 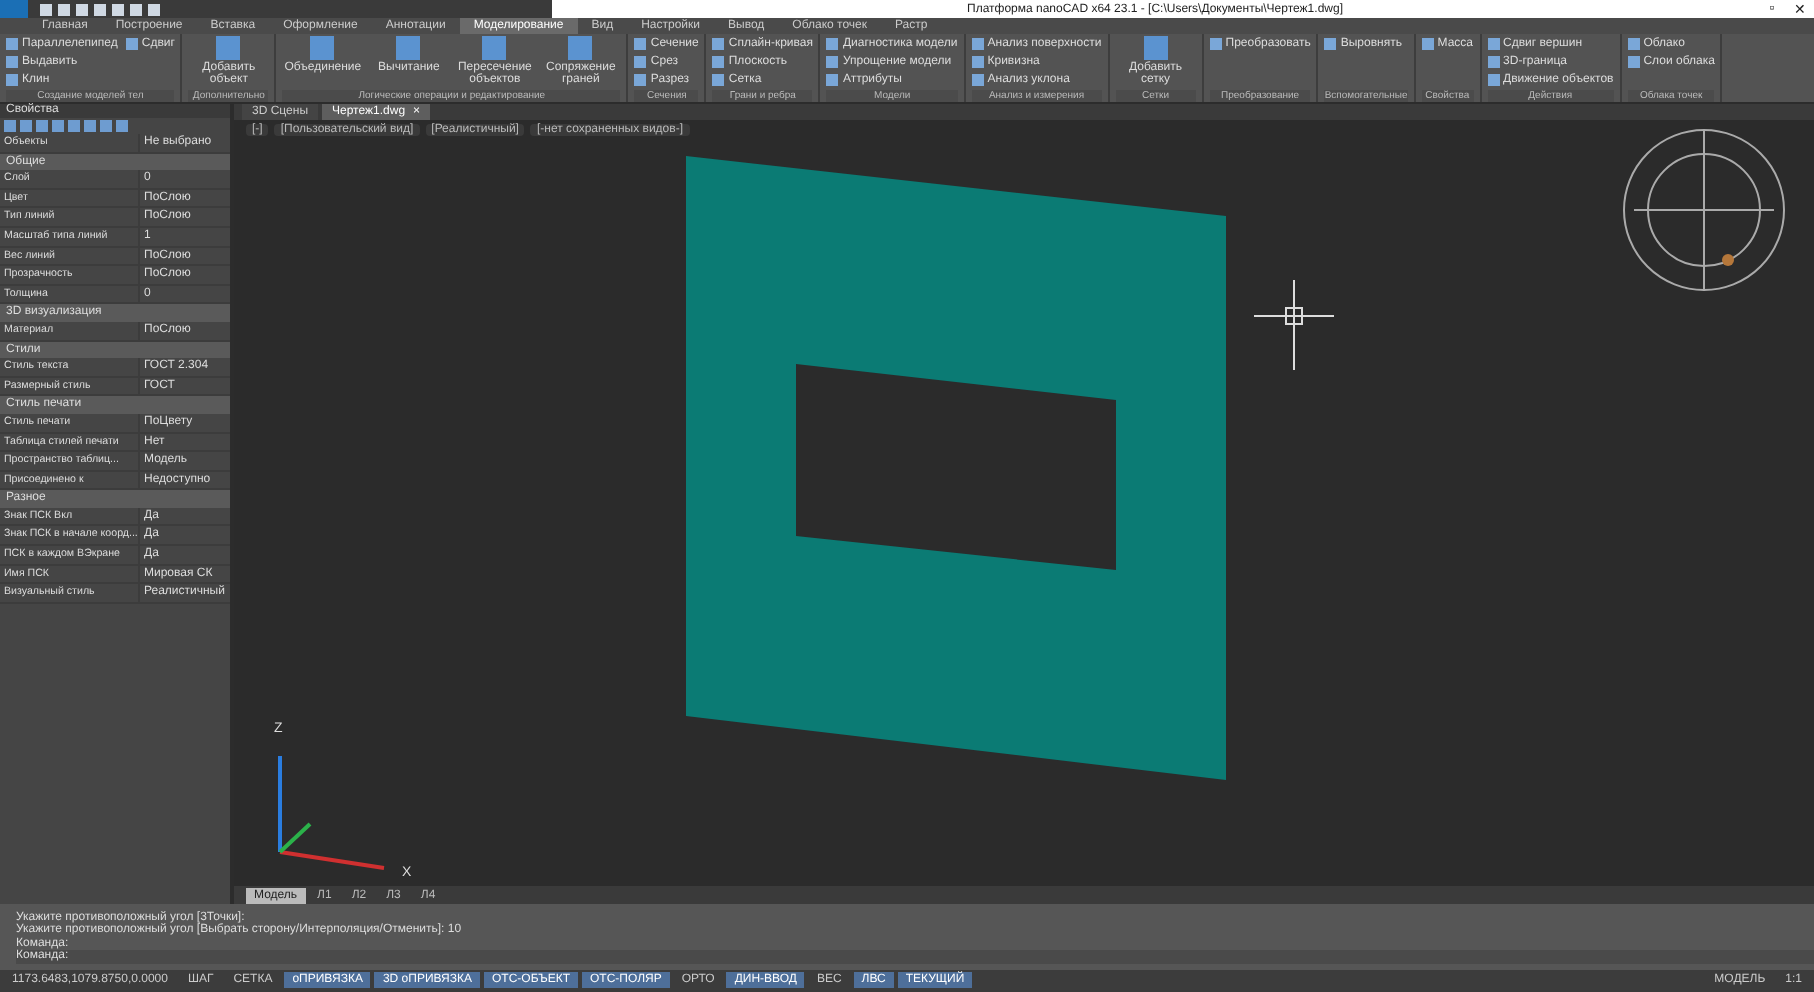 I want to click on ucs-axes-icon, so click(x=331, y=813).